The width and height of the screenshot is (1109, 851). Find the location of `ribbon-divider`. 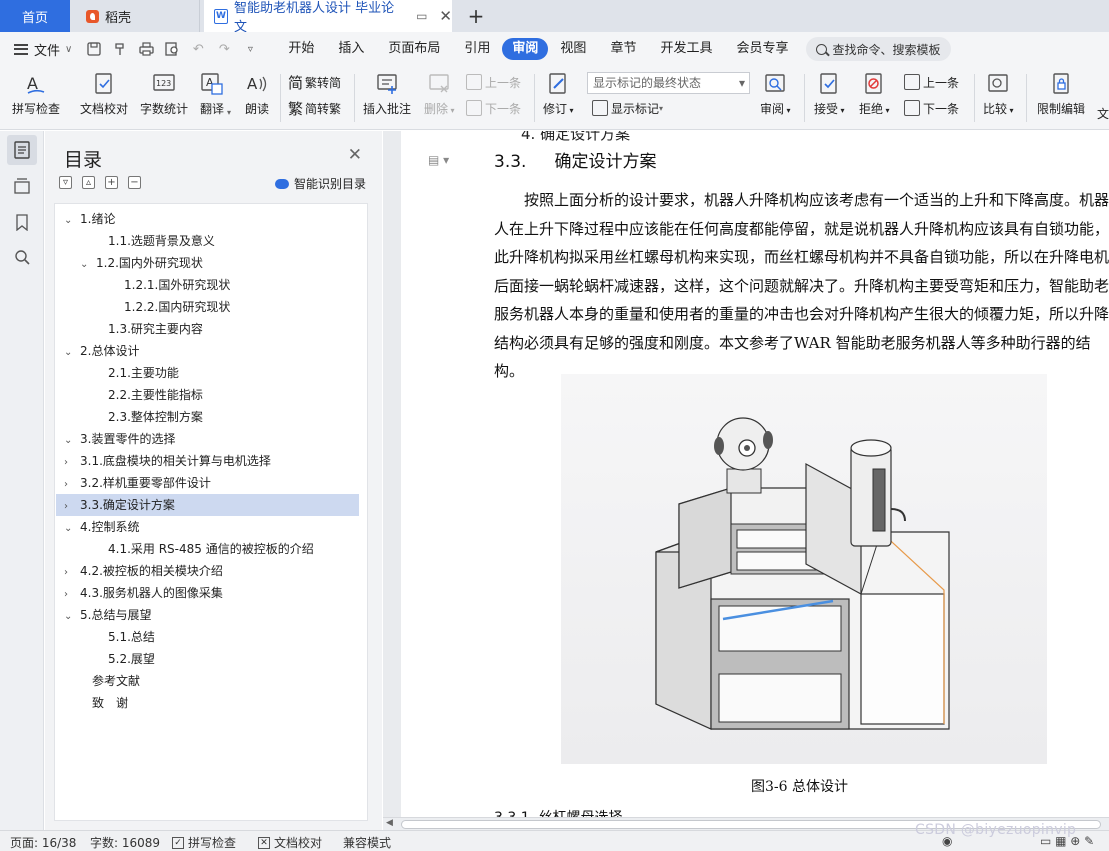

ribbon-divider is located at coordinates (534, 98).